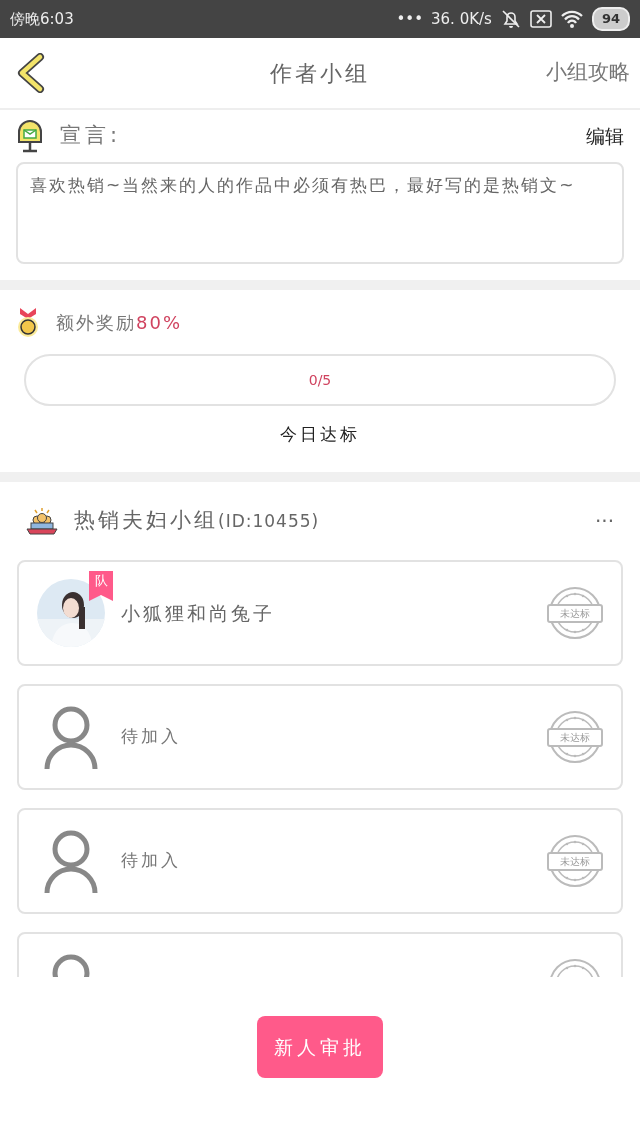  What do you see at coordinates (605, 136) in the screenshot?
I see `edit-link: 编辑` at bounding box center [605, 136].